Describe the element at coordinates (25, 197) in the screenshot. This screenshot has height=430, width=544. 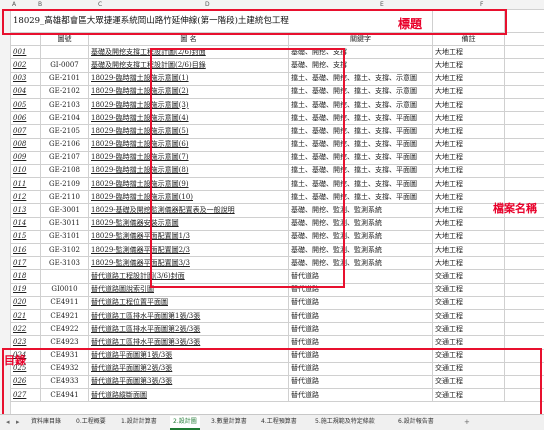
I see `row-number: 012` at that location.